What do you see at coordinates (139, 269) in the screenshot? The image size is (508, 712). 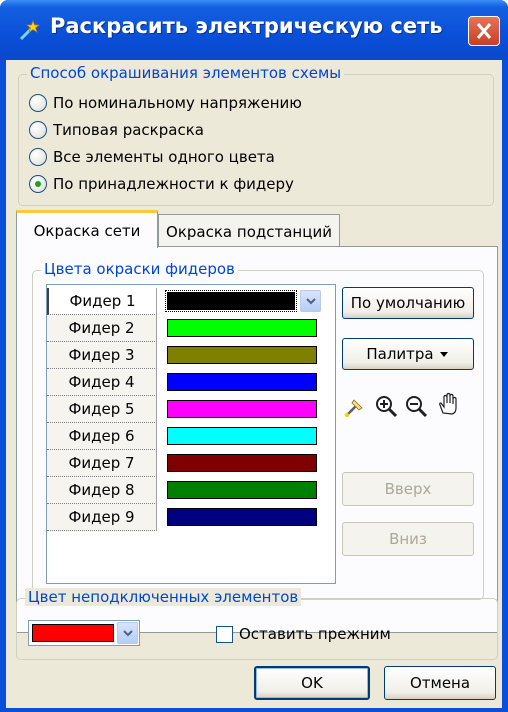 I see `feeder-colors-legend: Цвета окраски фидеров` at bounding box center [139, 269].